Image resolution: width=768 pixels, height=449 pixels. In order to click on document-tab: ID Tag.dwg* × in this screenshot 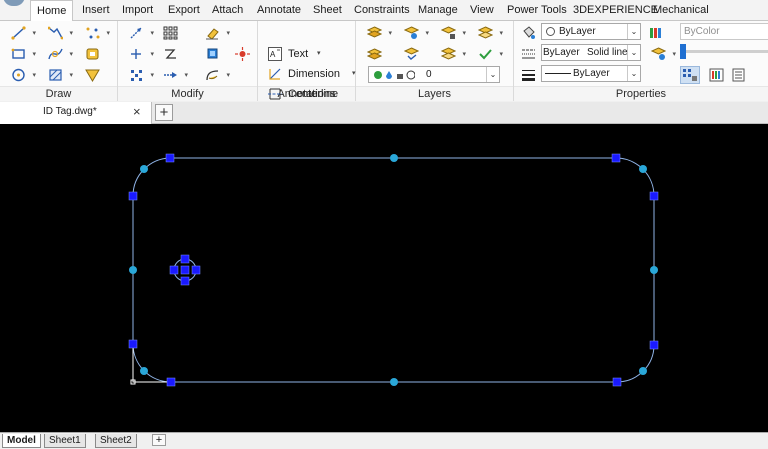, I will do `click(76, 113)`.